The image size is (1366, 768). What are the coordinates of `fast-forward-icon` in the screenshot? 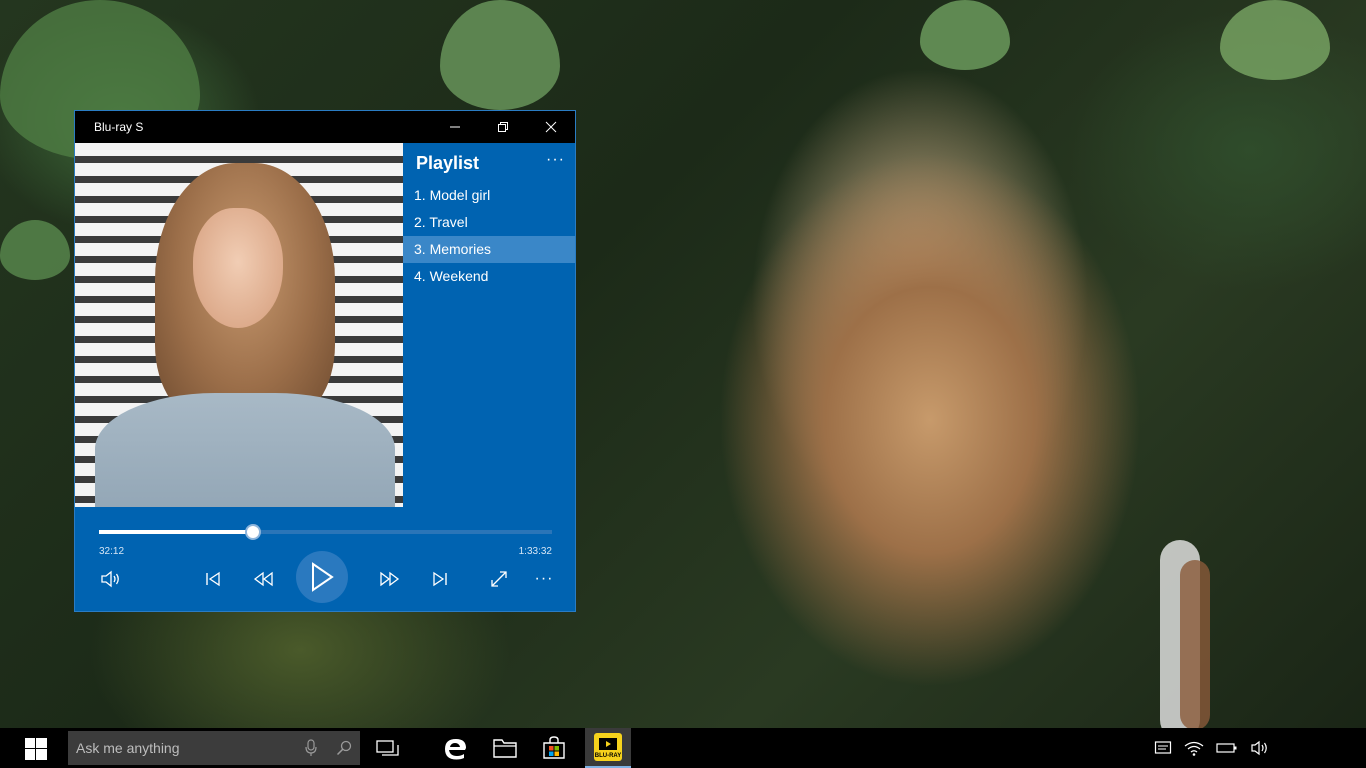 It's located at (390, 579).